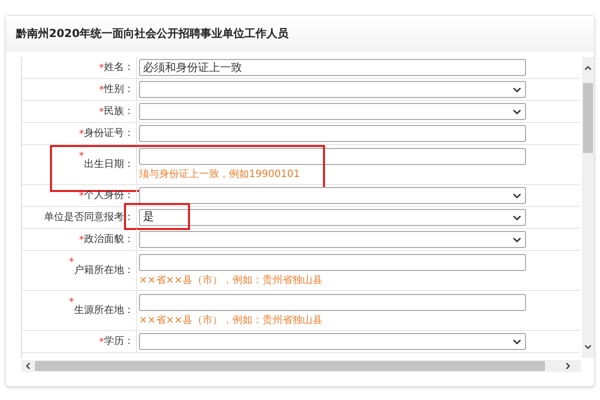 This screenshot has width=600, height=400. I want to click on chevron-down-icon, so click(588, 347).